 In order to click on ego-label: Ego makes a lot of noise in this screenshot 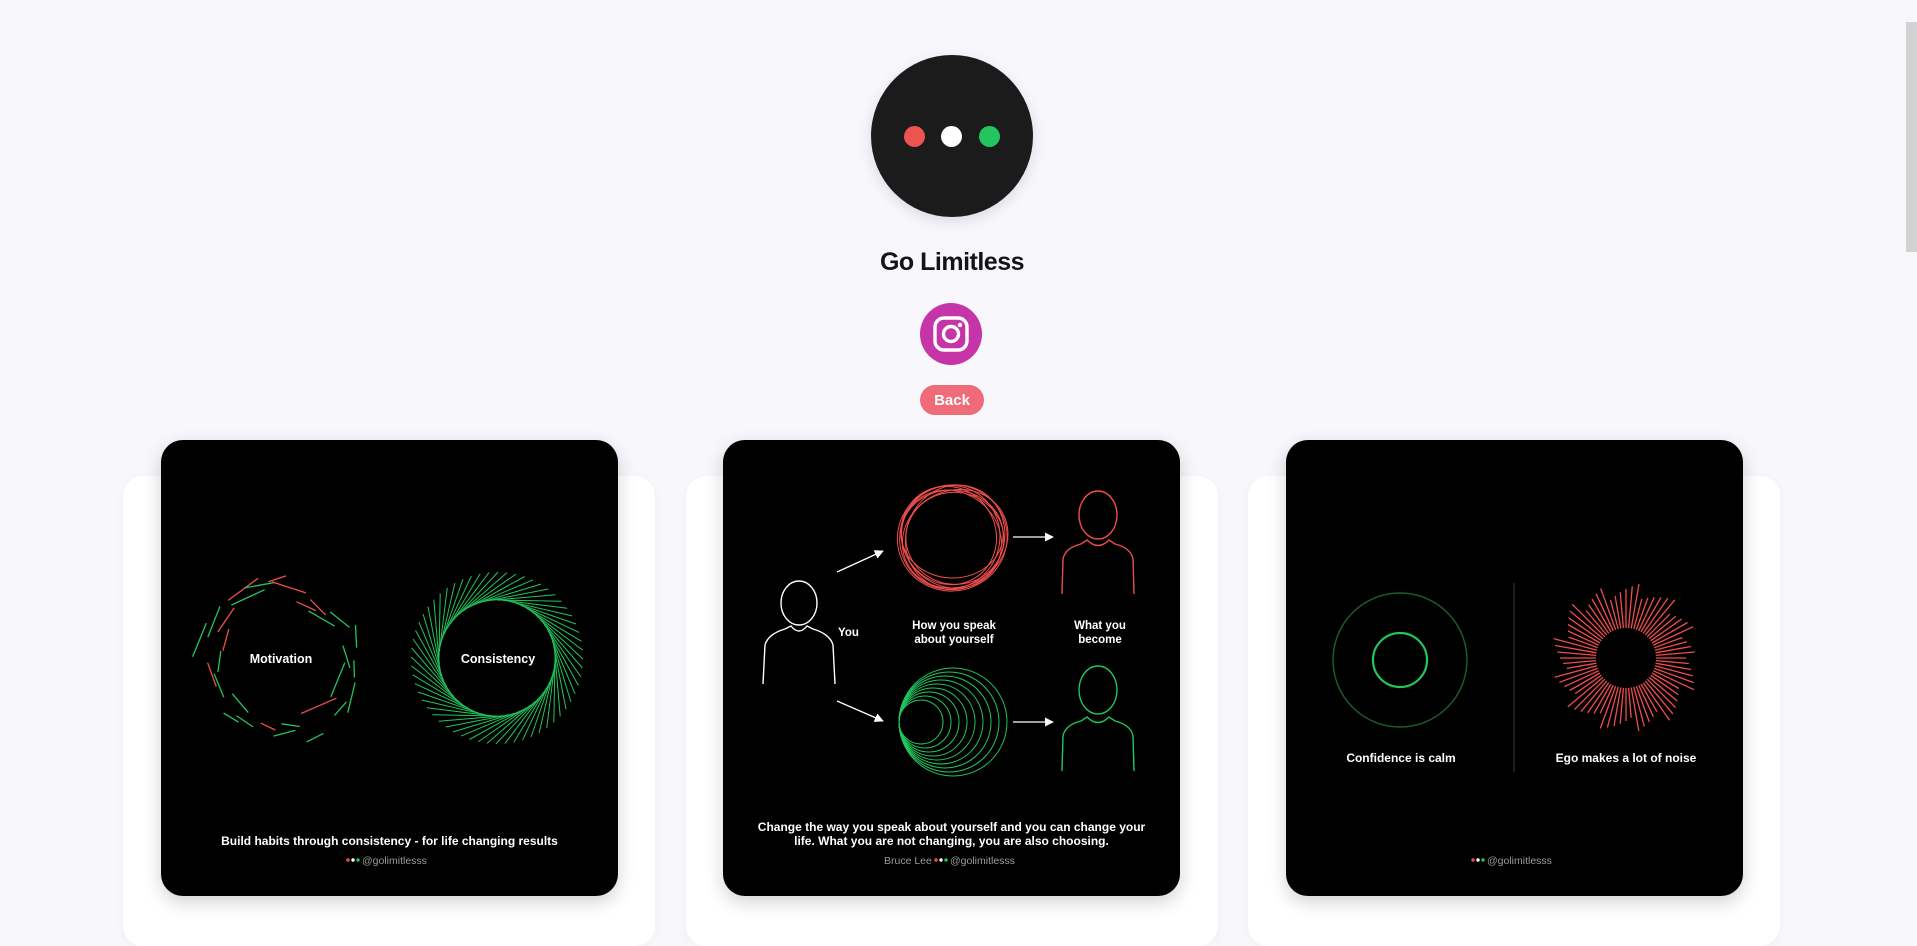, I will do `click(1626, 758)`.